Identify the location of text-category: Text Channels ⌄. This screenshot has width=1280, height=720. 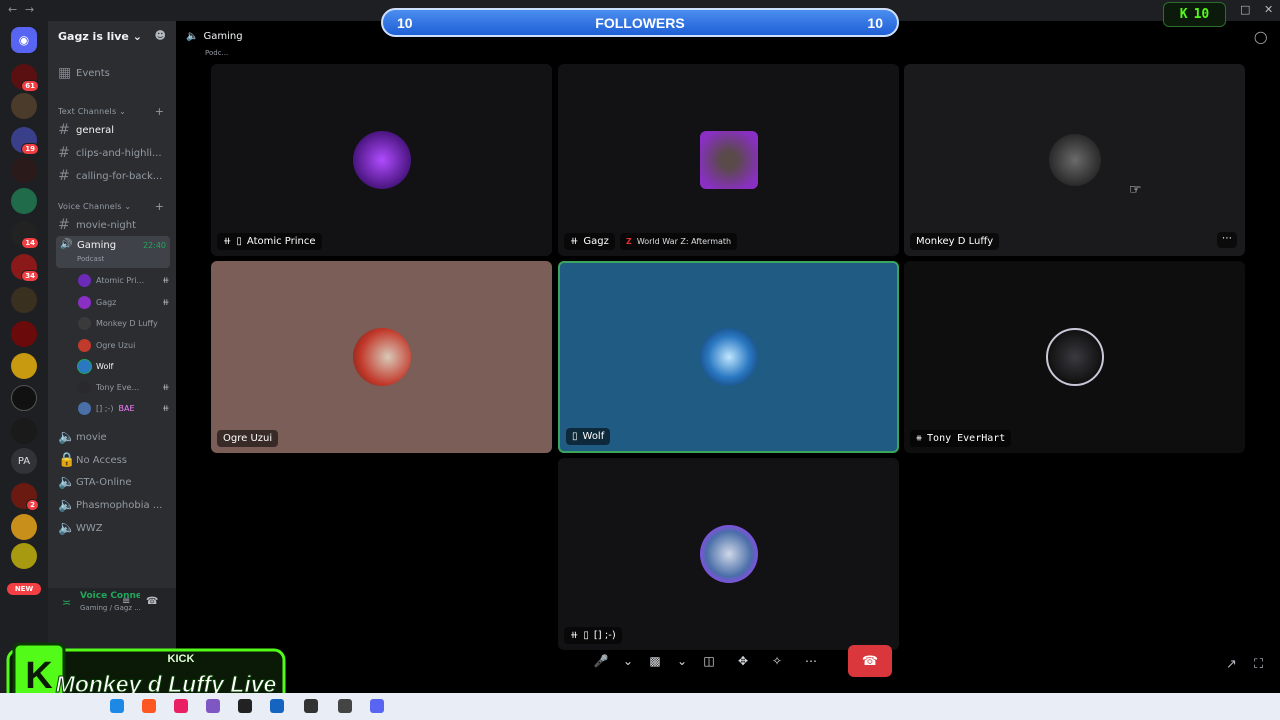
(92, 111).